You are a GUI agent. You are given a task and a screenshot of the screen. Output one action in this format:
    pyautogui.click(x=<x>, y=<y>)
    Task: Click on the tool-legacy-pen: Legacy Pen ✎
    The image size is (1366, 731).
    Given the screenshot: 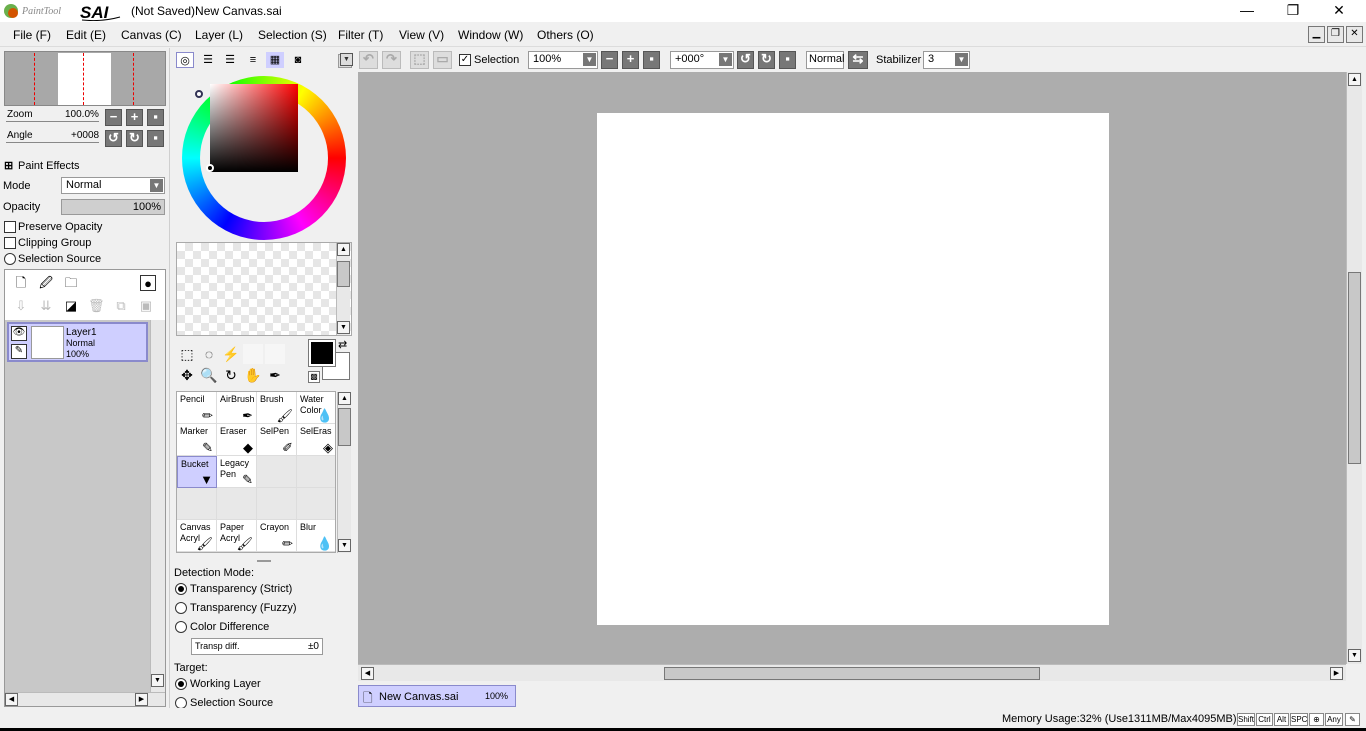 What is the action you would take?
    pyautogui.click(x=237, y=472)
    